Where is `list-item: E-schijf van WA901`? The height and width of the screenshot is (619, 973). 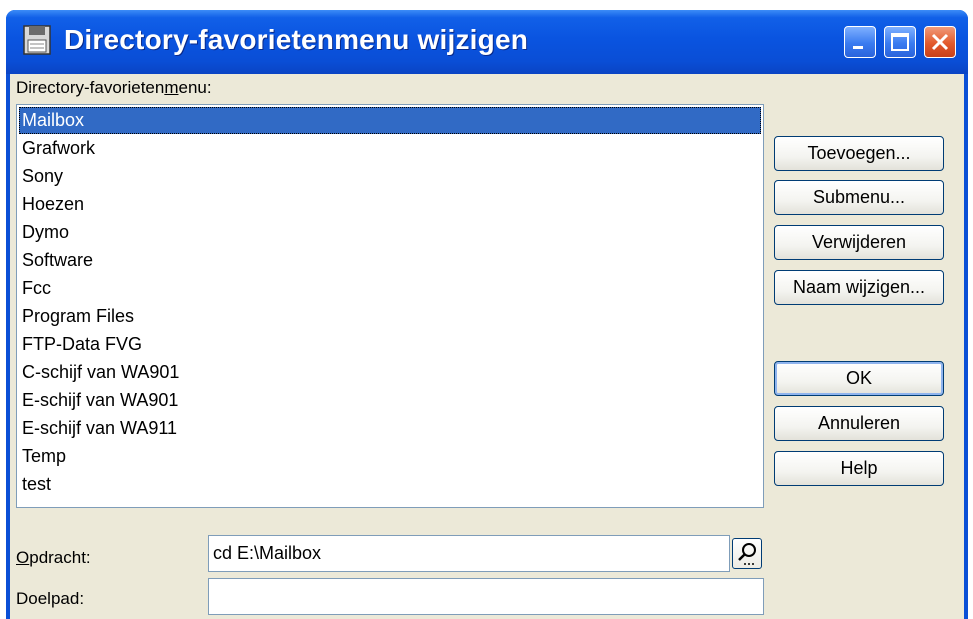
list-item: E-schijf van WA901 is located at coordinates (390, 400).